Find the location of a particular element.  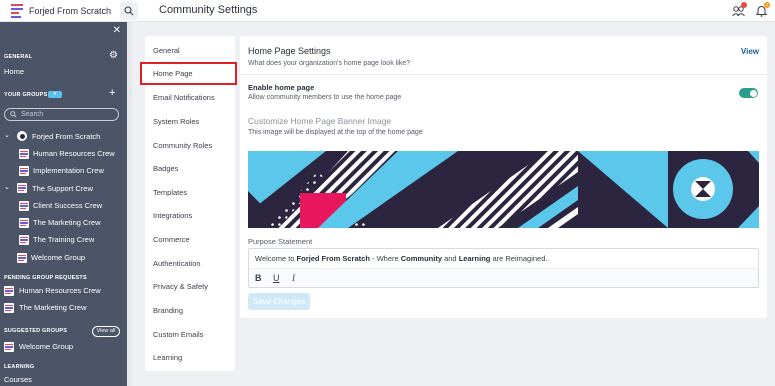

group-item: Welcome Group is located at coordinates (58, 257).